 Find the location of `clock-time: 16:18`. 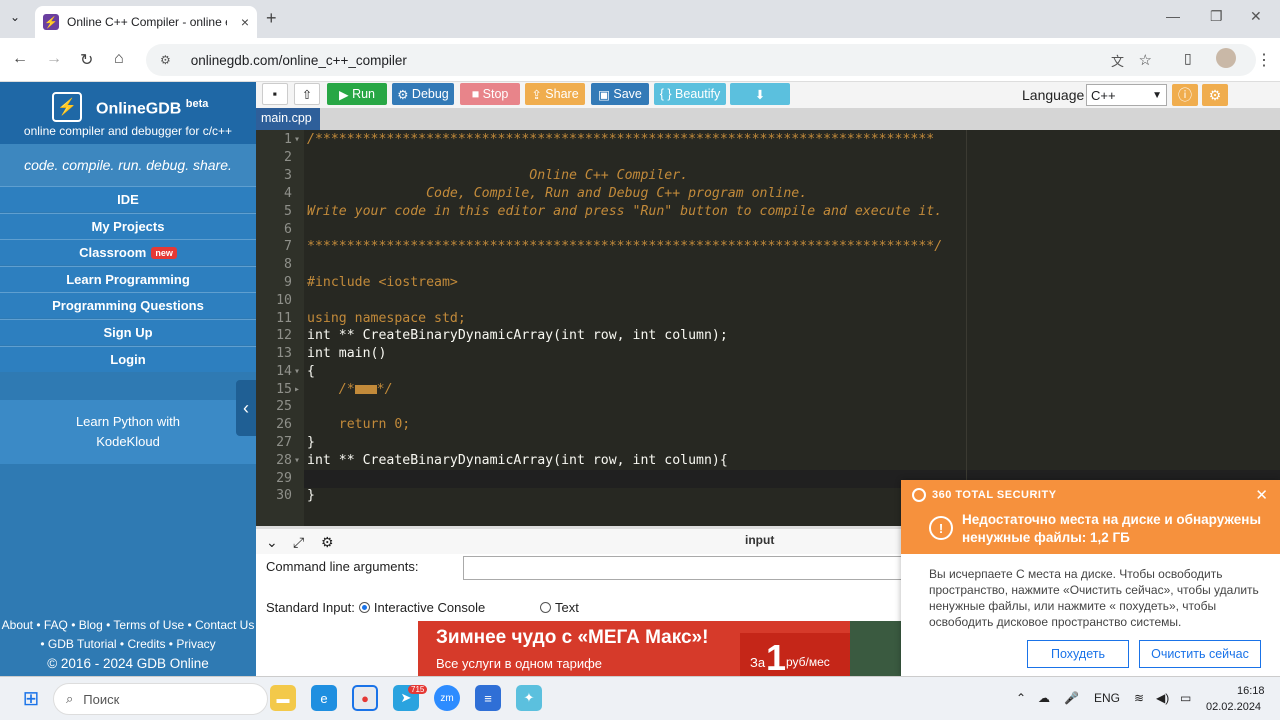

clock-time: 16:18 is located at coordinates (1251, 691).